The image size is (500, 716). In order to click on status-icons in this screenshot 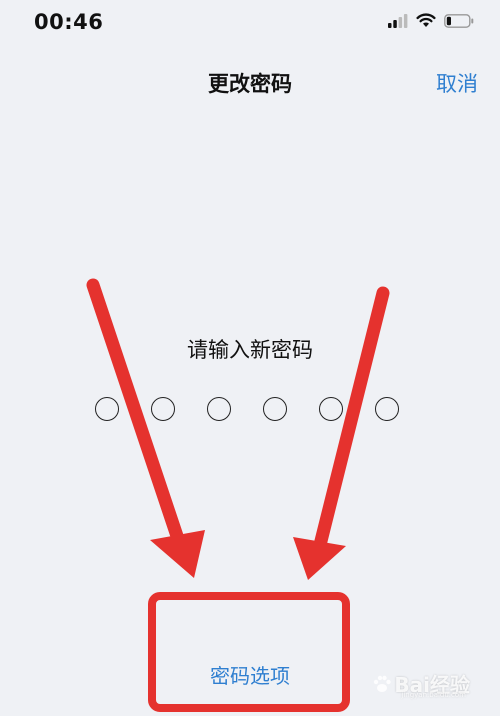, I will do `click(431, 20)`.